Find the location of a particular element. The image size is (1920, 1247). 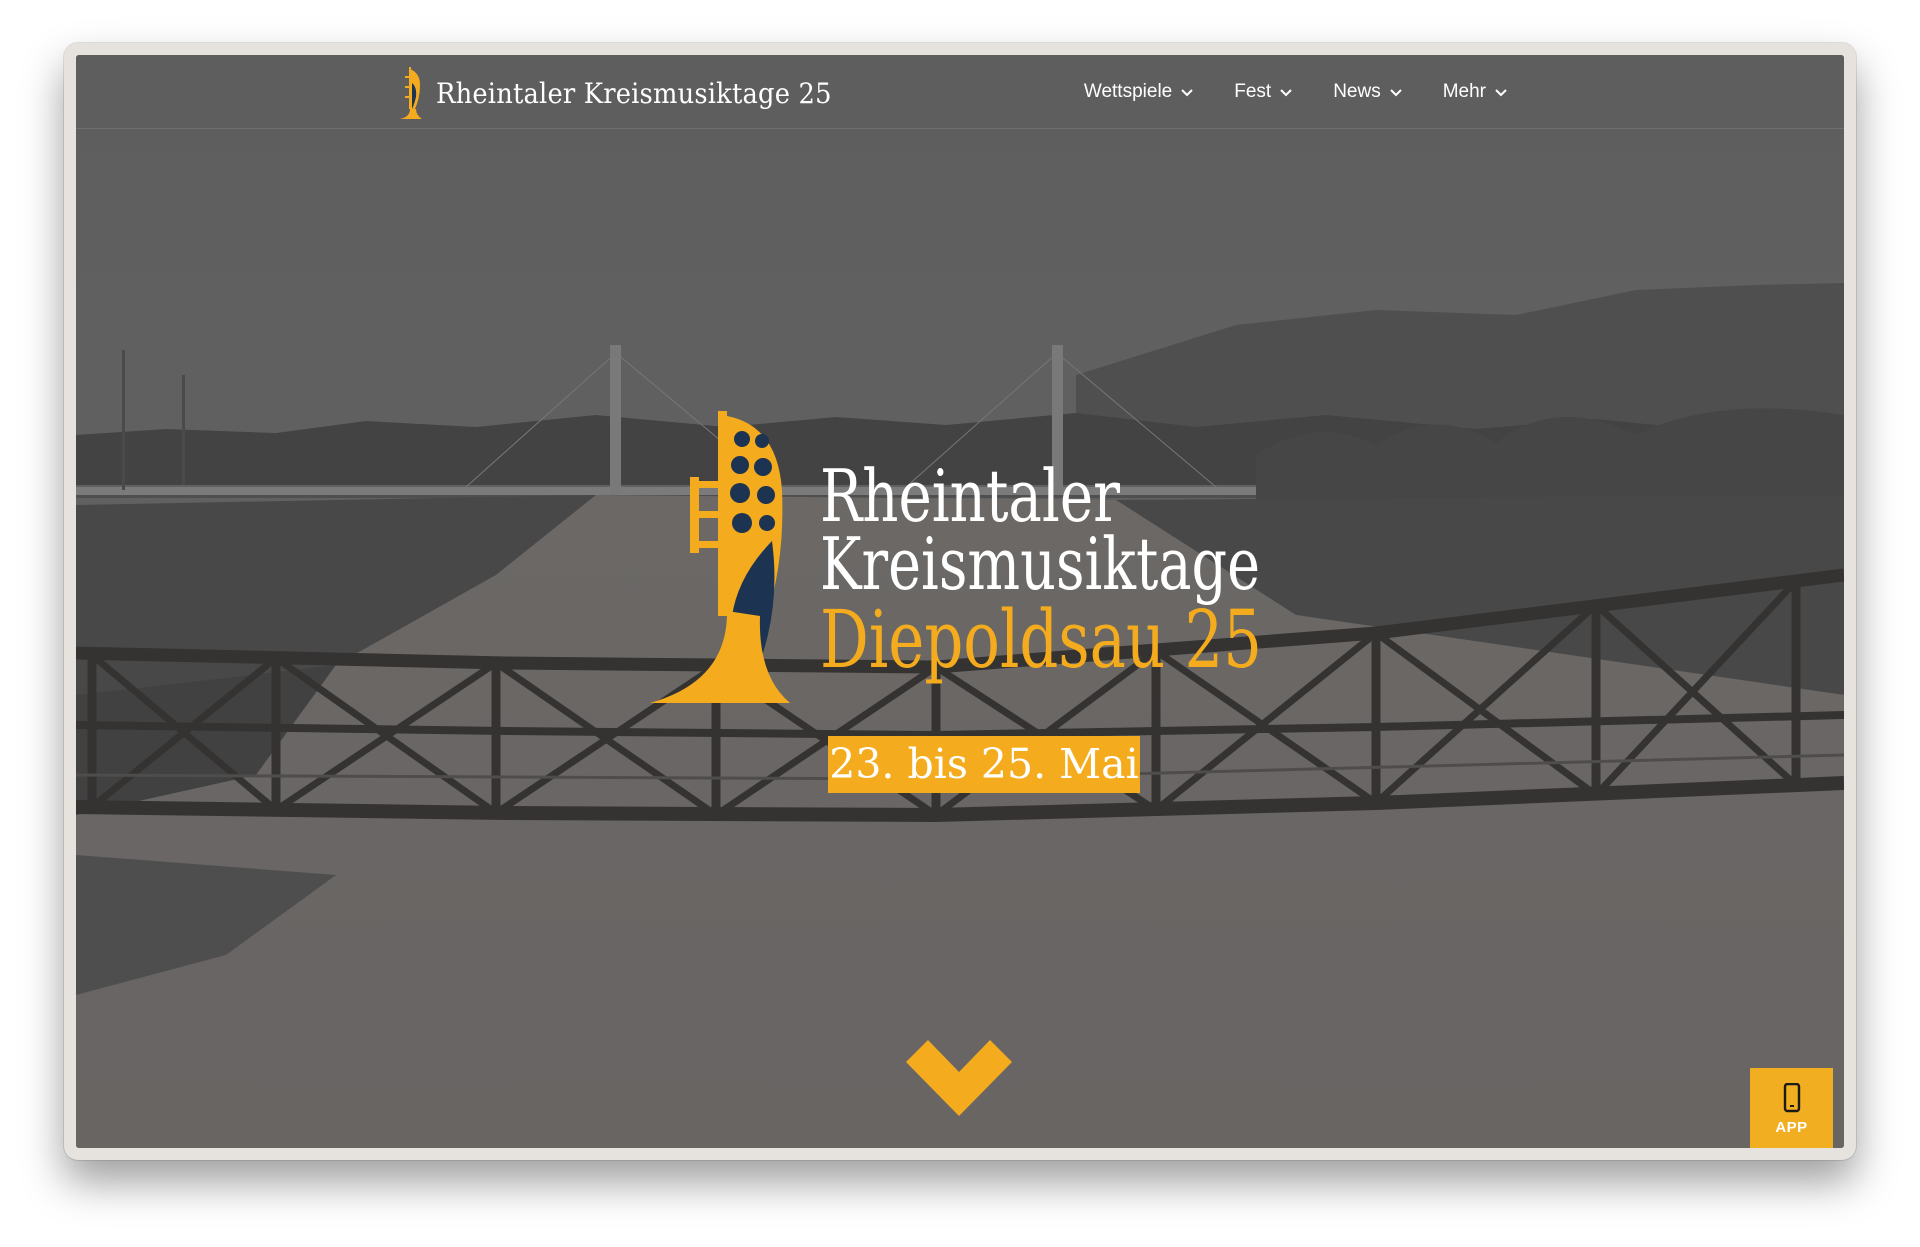

nav-item-label: Wettspiele is located at coordinates (1128, 91).